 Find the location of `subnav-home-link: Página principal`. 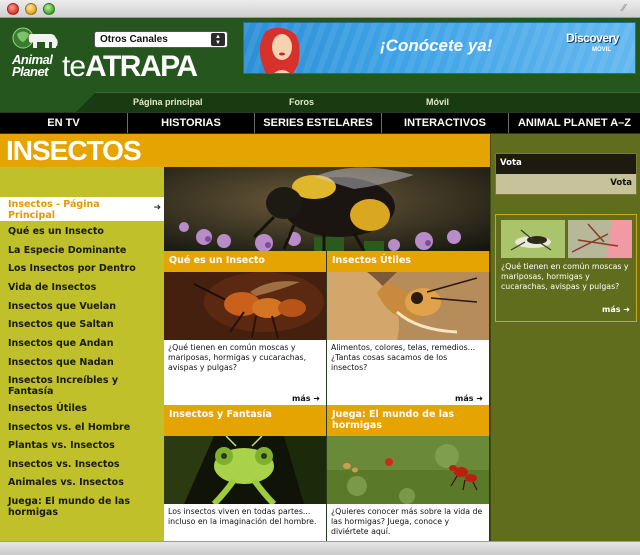

subnav-home-link: Página principal is located at coordinates (168, 102).